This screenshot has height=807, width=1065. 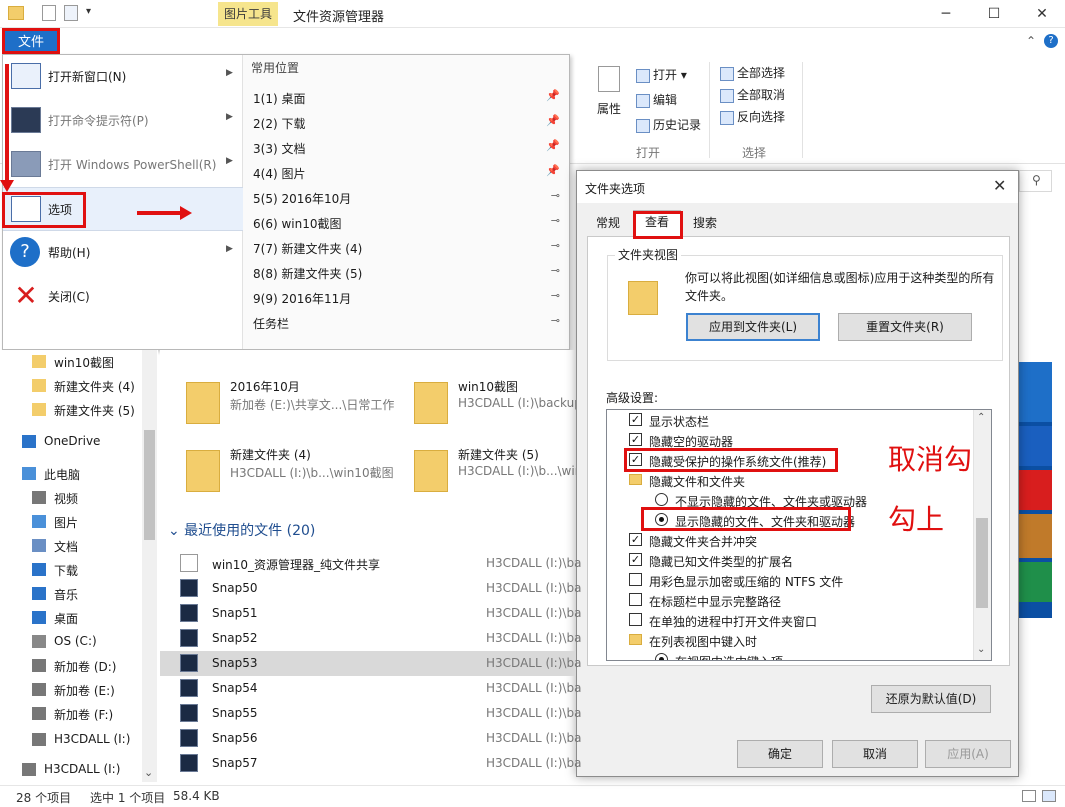 What do you see at coordinates (753, 327) in the screenshot?
I see `apply-to-folders-button: 应用到文件夹(L)` at bounding box center [753, 327].